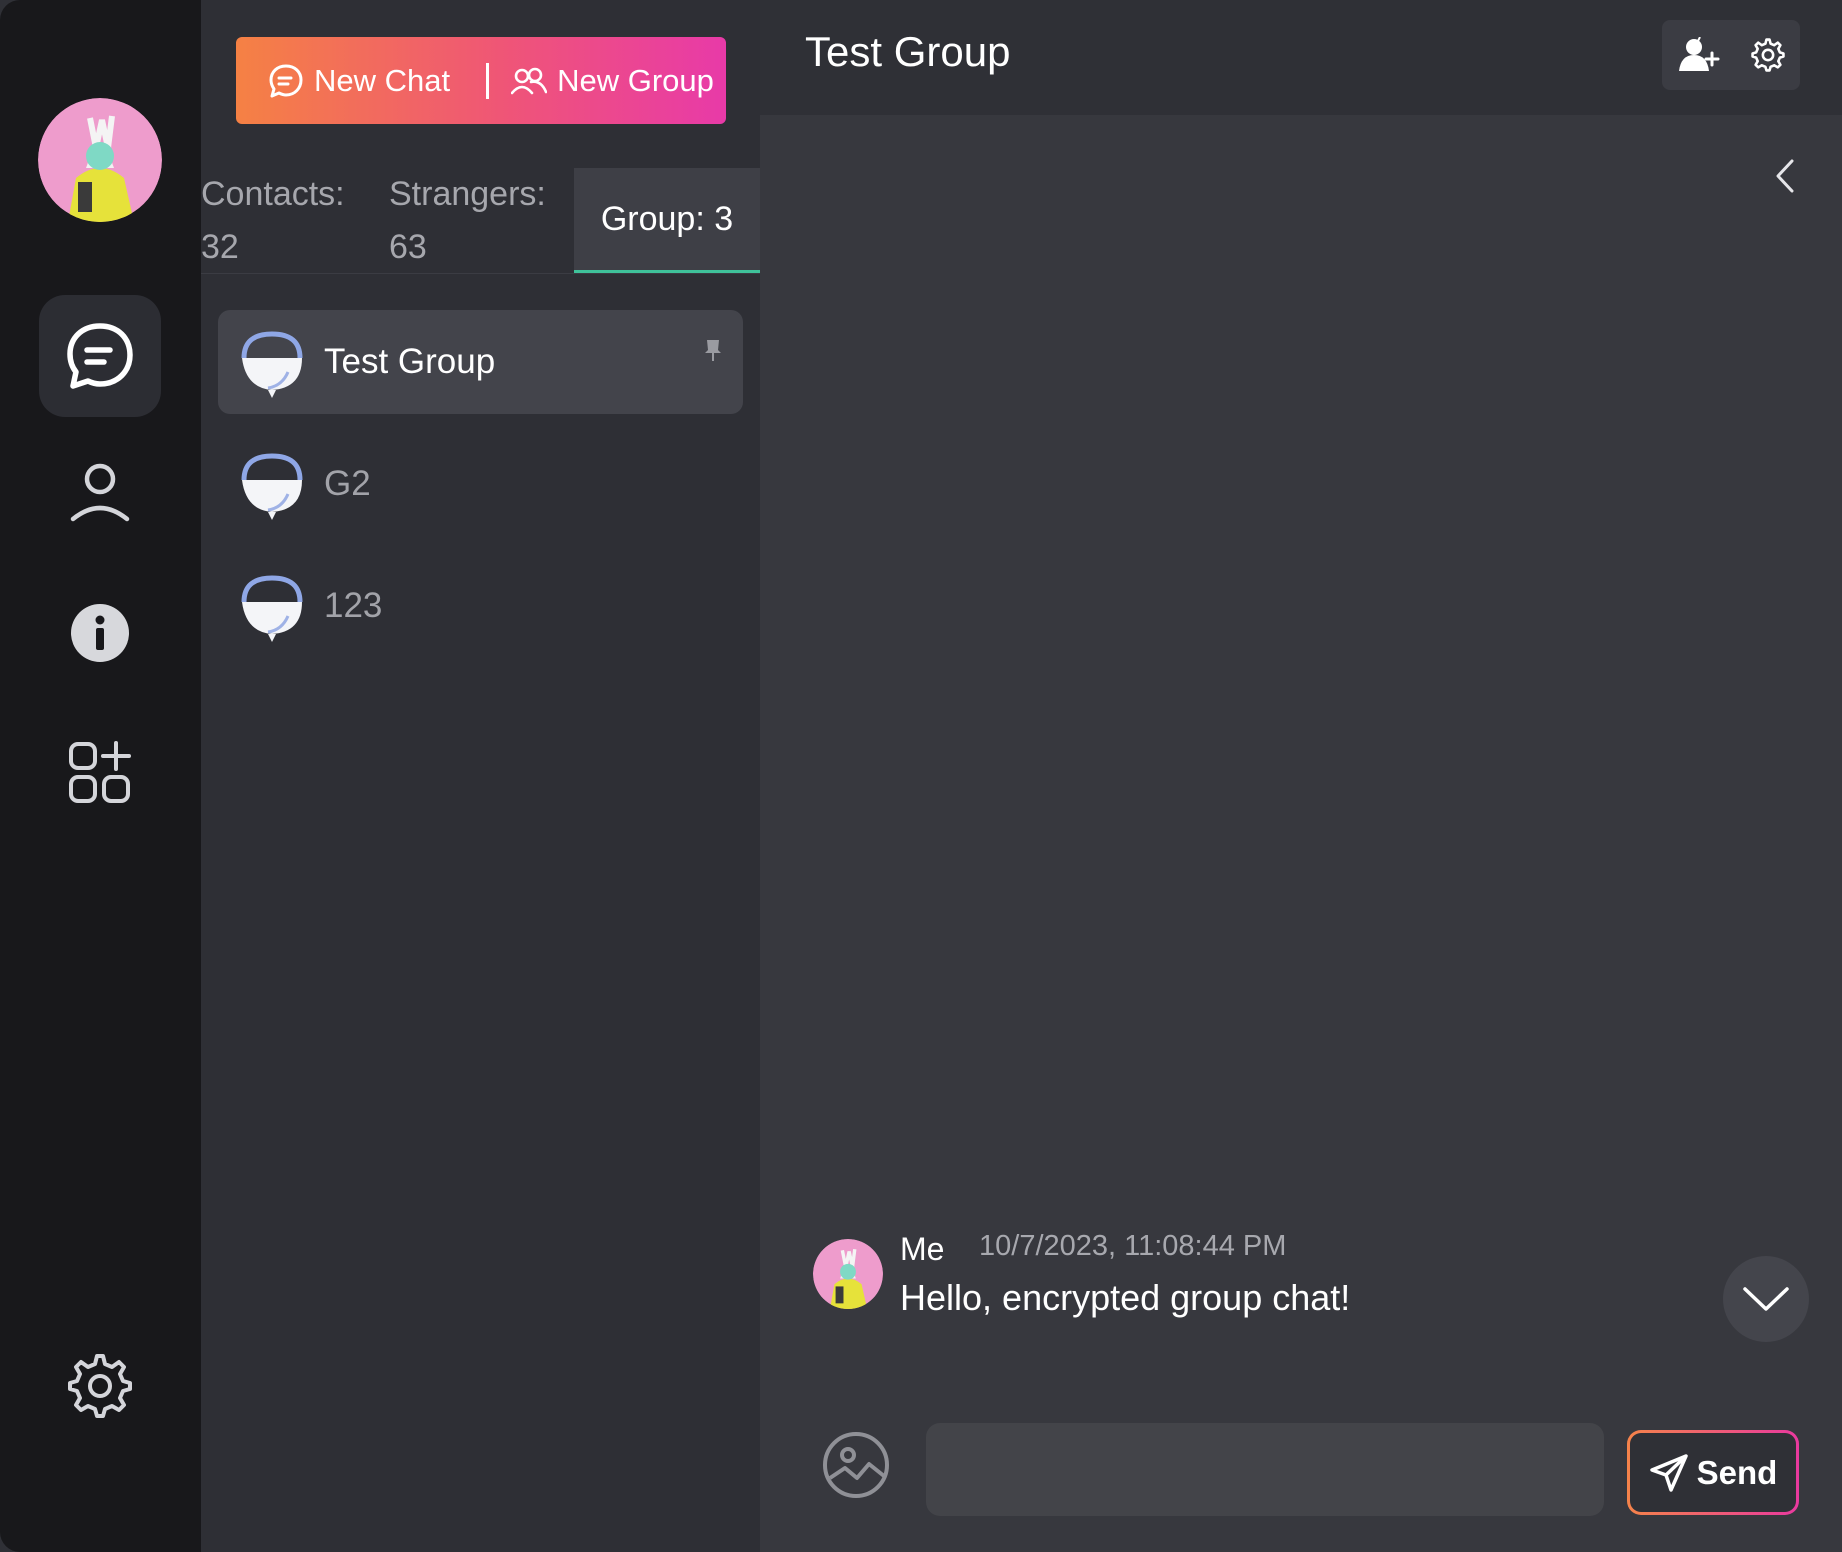 This screenshot has height=1552, width=1842. What do you see at coordinates (1731, 55) in the screenshot?
I see `chat-header-actions` at bounding box center [1731, 55].